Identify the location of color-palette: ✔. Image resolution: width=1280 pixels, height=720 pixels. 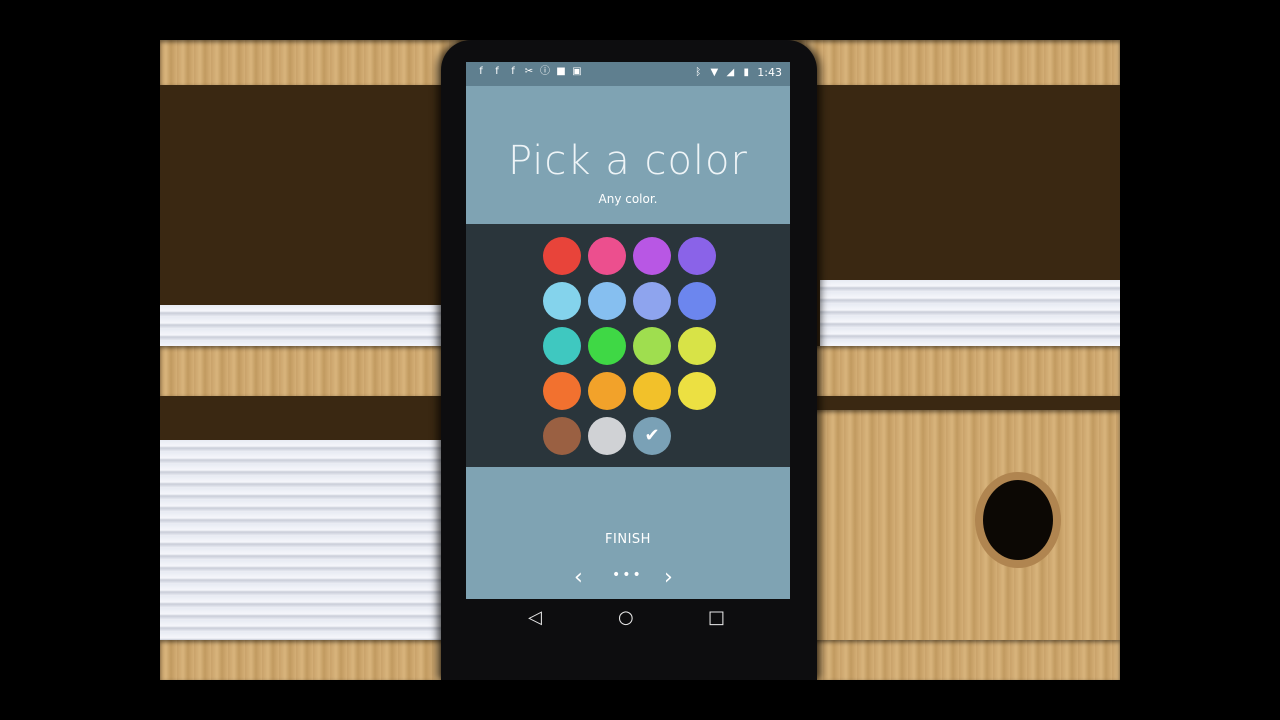
(628, 345).